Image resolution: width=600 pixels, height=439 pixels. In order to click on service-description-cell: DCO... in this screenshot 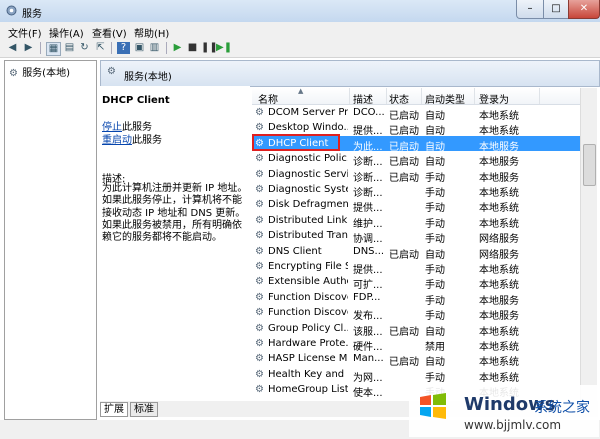, I will do `click(369, 112)`.